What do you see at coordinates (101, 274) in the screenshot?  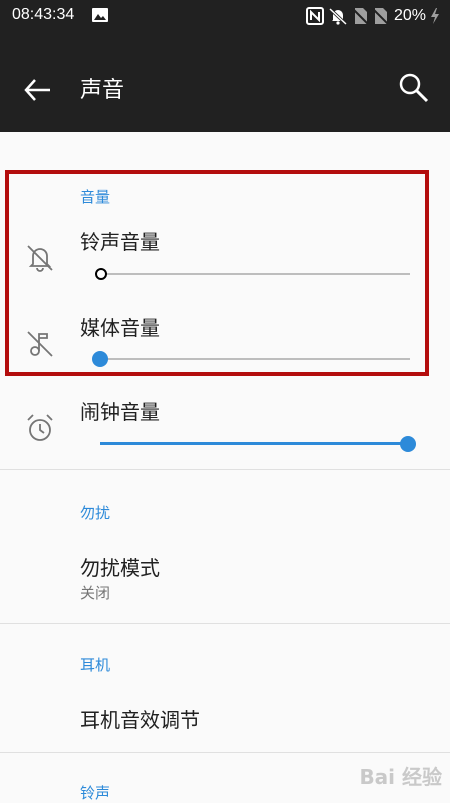 I see `ringtone-slider-thumb` at bounding box center [101, 274].